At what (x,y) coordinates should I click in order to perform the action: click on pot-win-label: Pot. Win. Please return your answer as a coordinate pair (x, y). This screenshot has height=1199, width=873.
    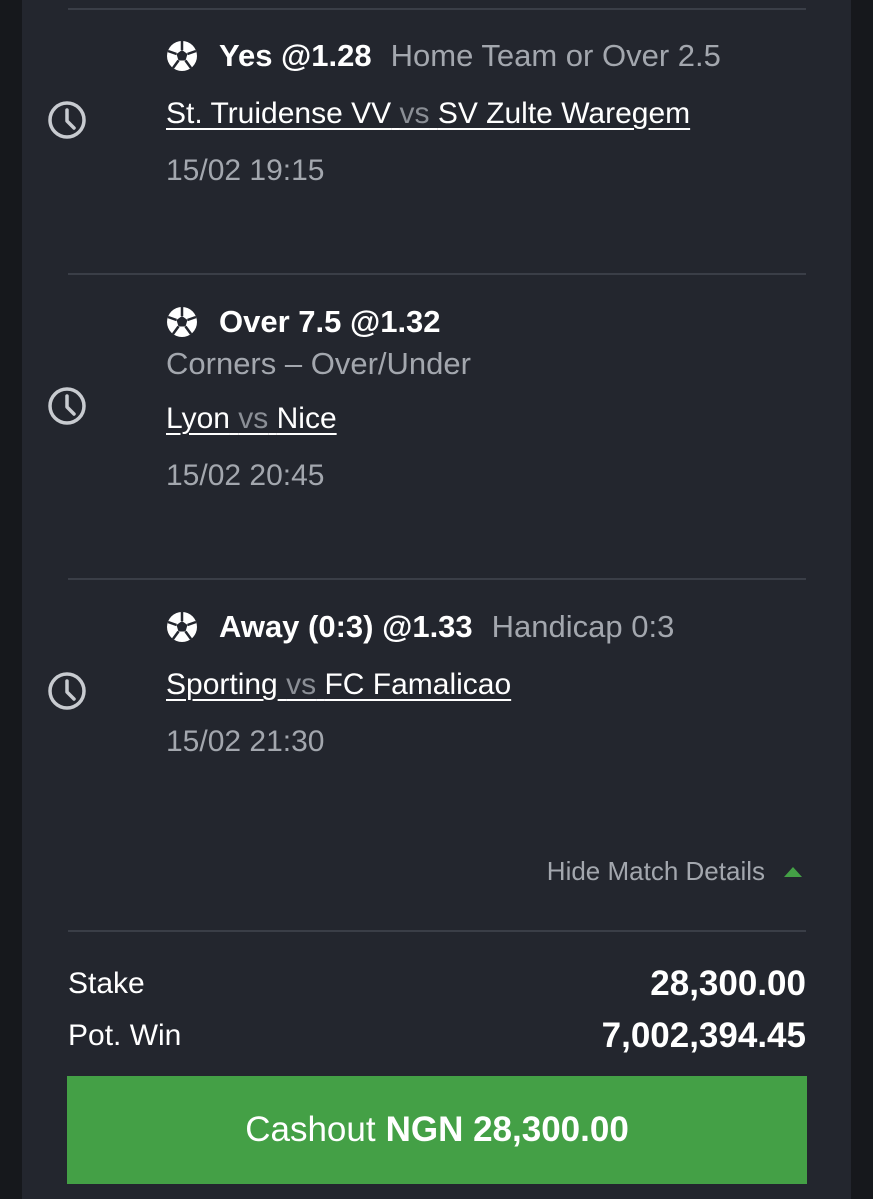
    Looking at the image, I should click on (125, 1035).